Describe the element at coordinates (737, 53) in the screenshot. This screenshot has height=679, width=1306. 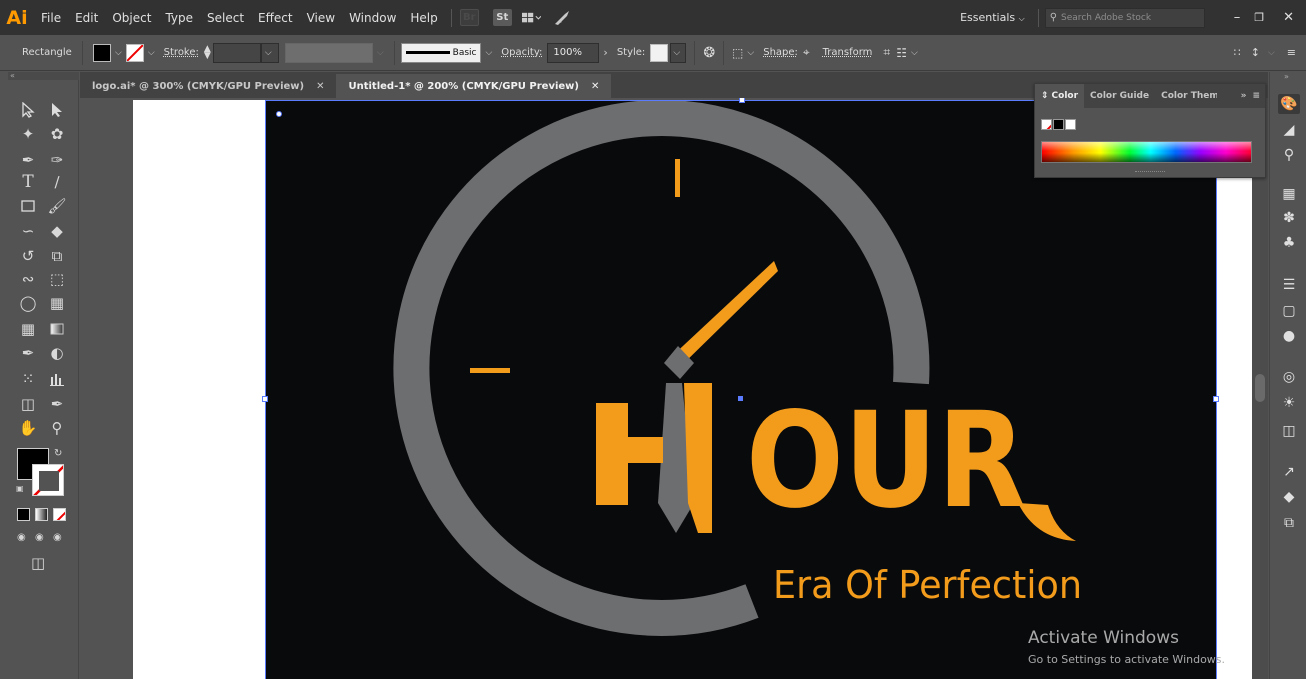
I see `align-icon: ⬚` at that location.